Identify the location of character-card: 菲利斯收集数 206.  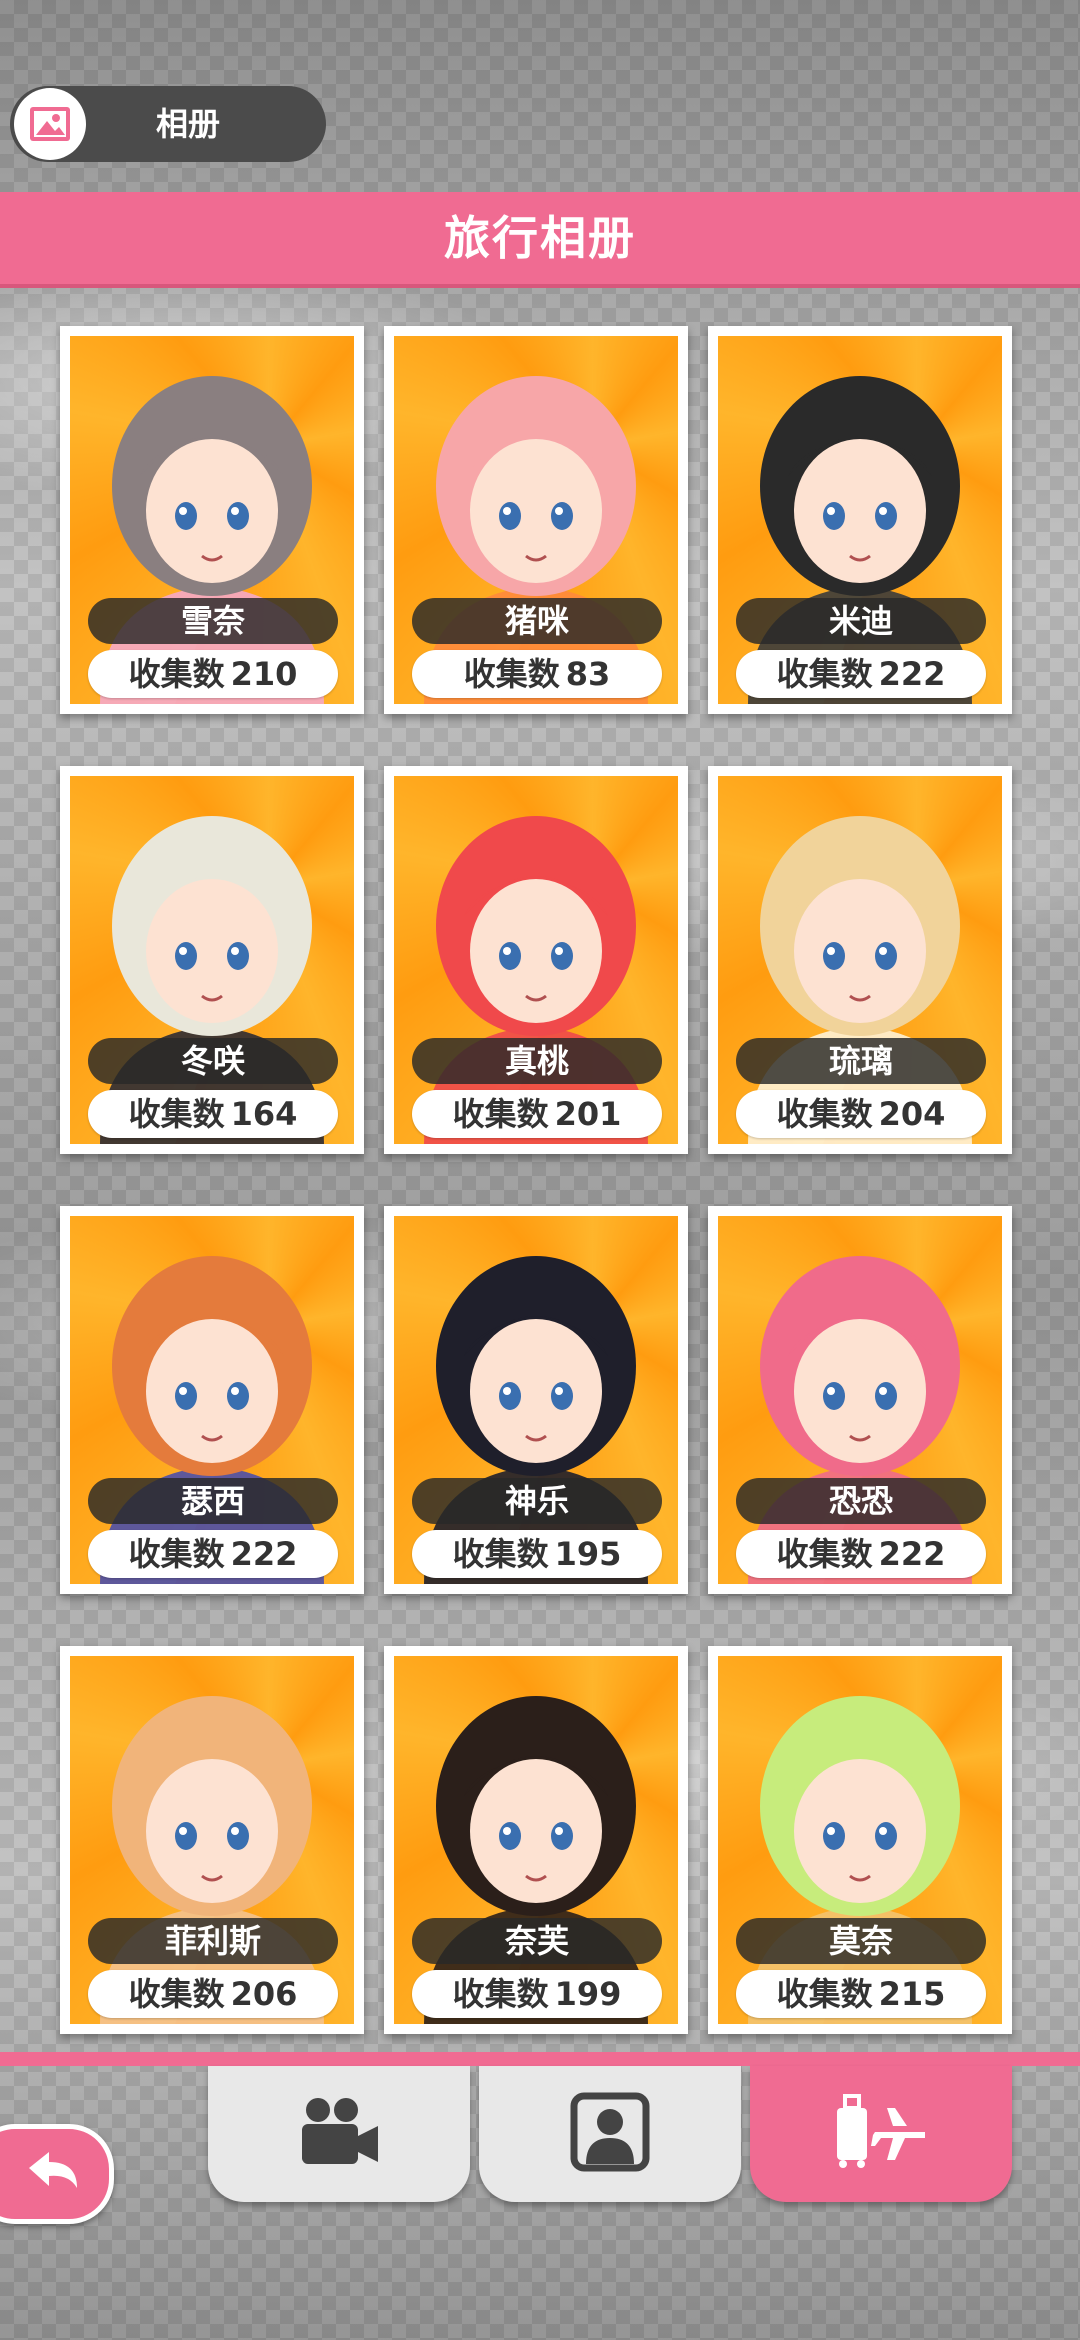
(212, 1840).